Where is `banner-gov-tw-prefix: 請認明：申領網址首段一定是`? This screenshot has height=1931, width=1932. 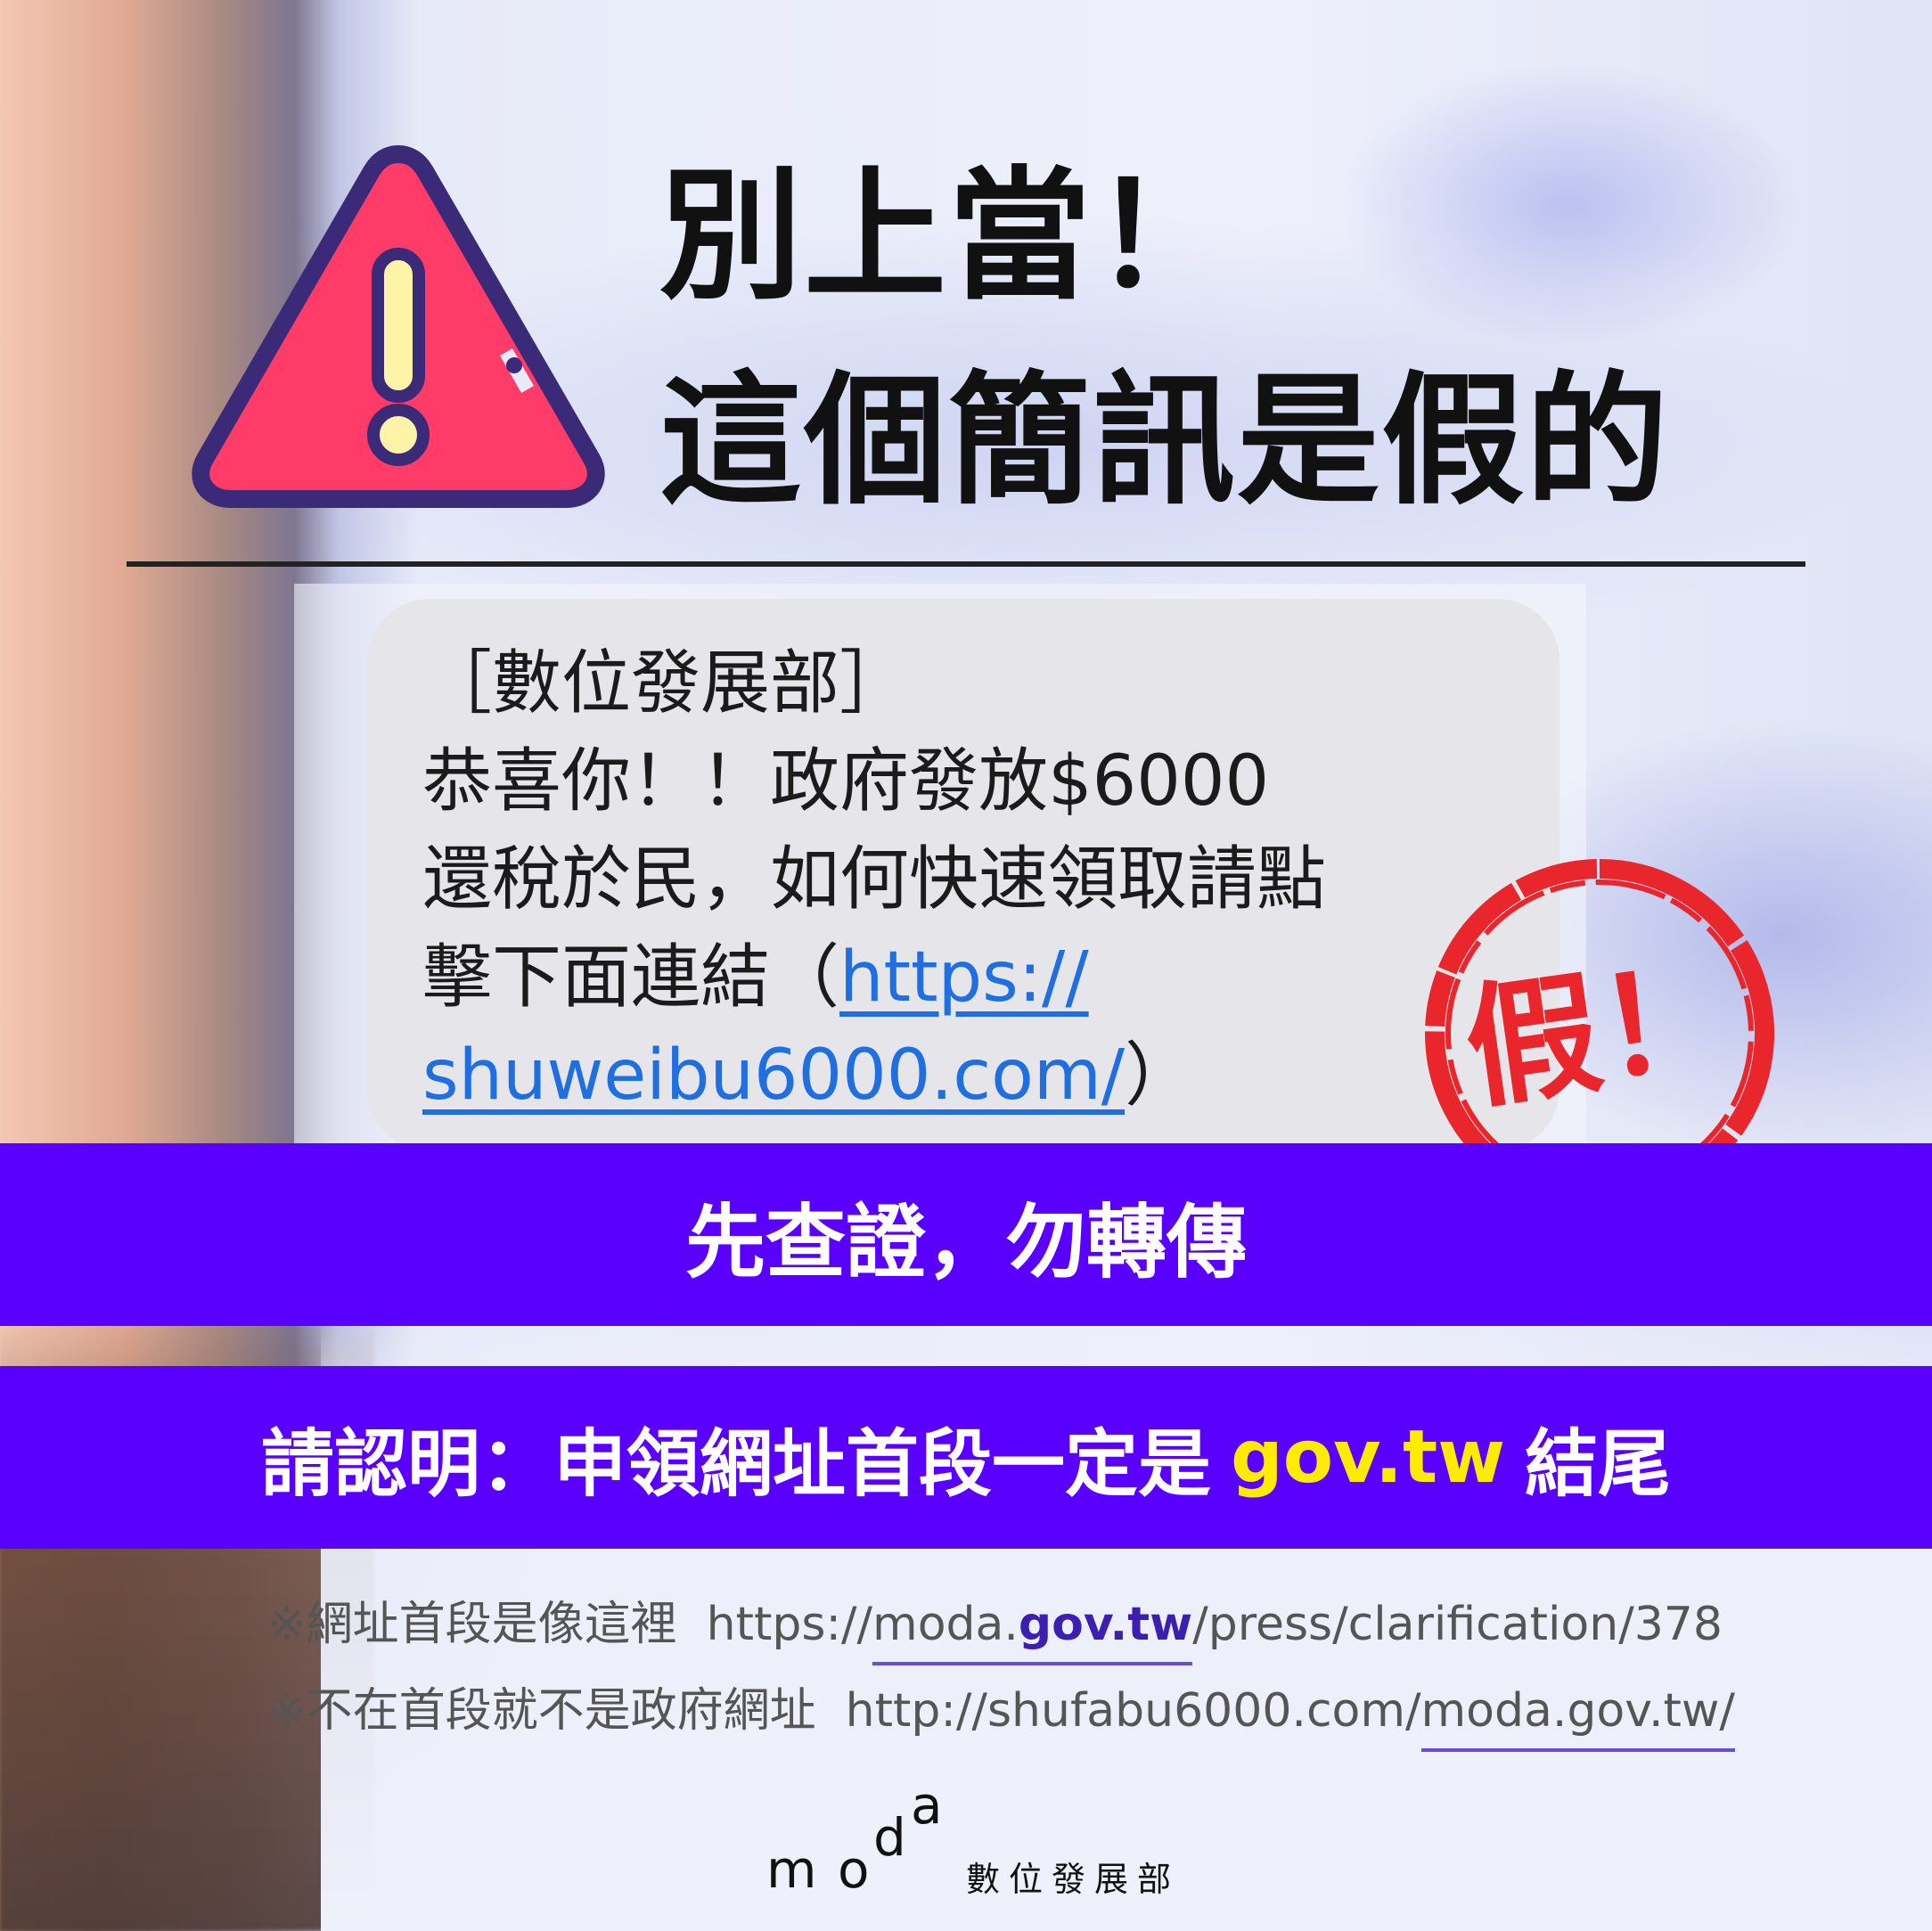
banner-gov-tw-prefix: 請認明：申領網址首段一定是 is located at coordinates (736, 1464).